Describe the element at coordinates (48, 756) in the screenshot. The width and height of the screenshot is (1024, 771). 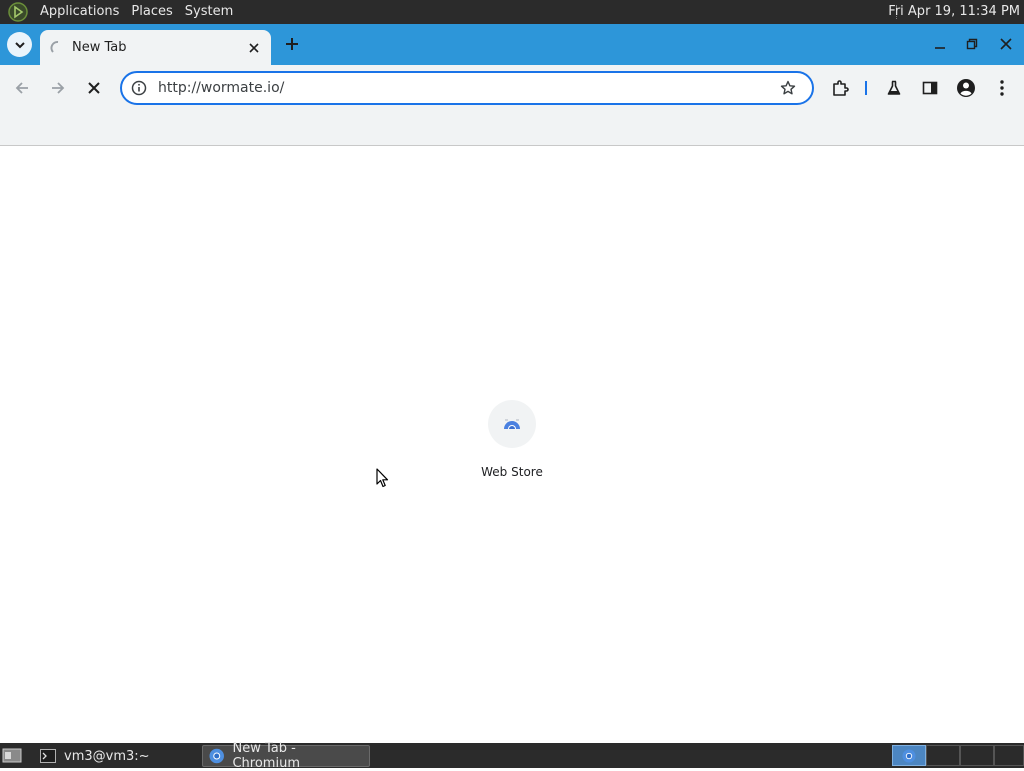
I see `terminal-icon` at that location.